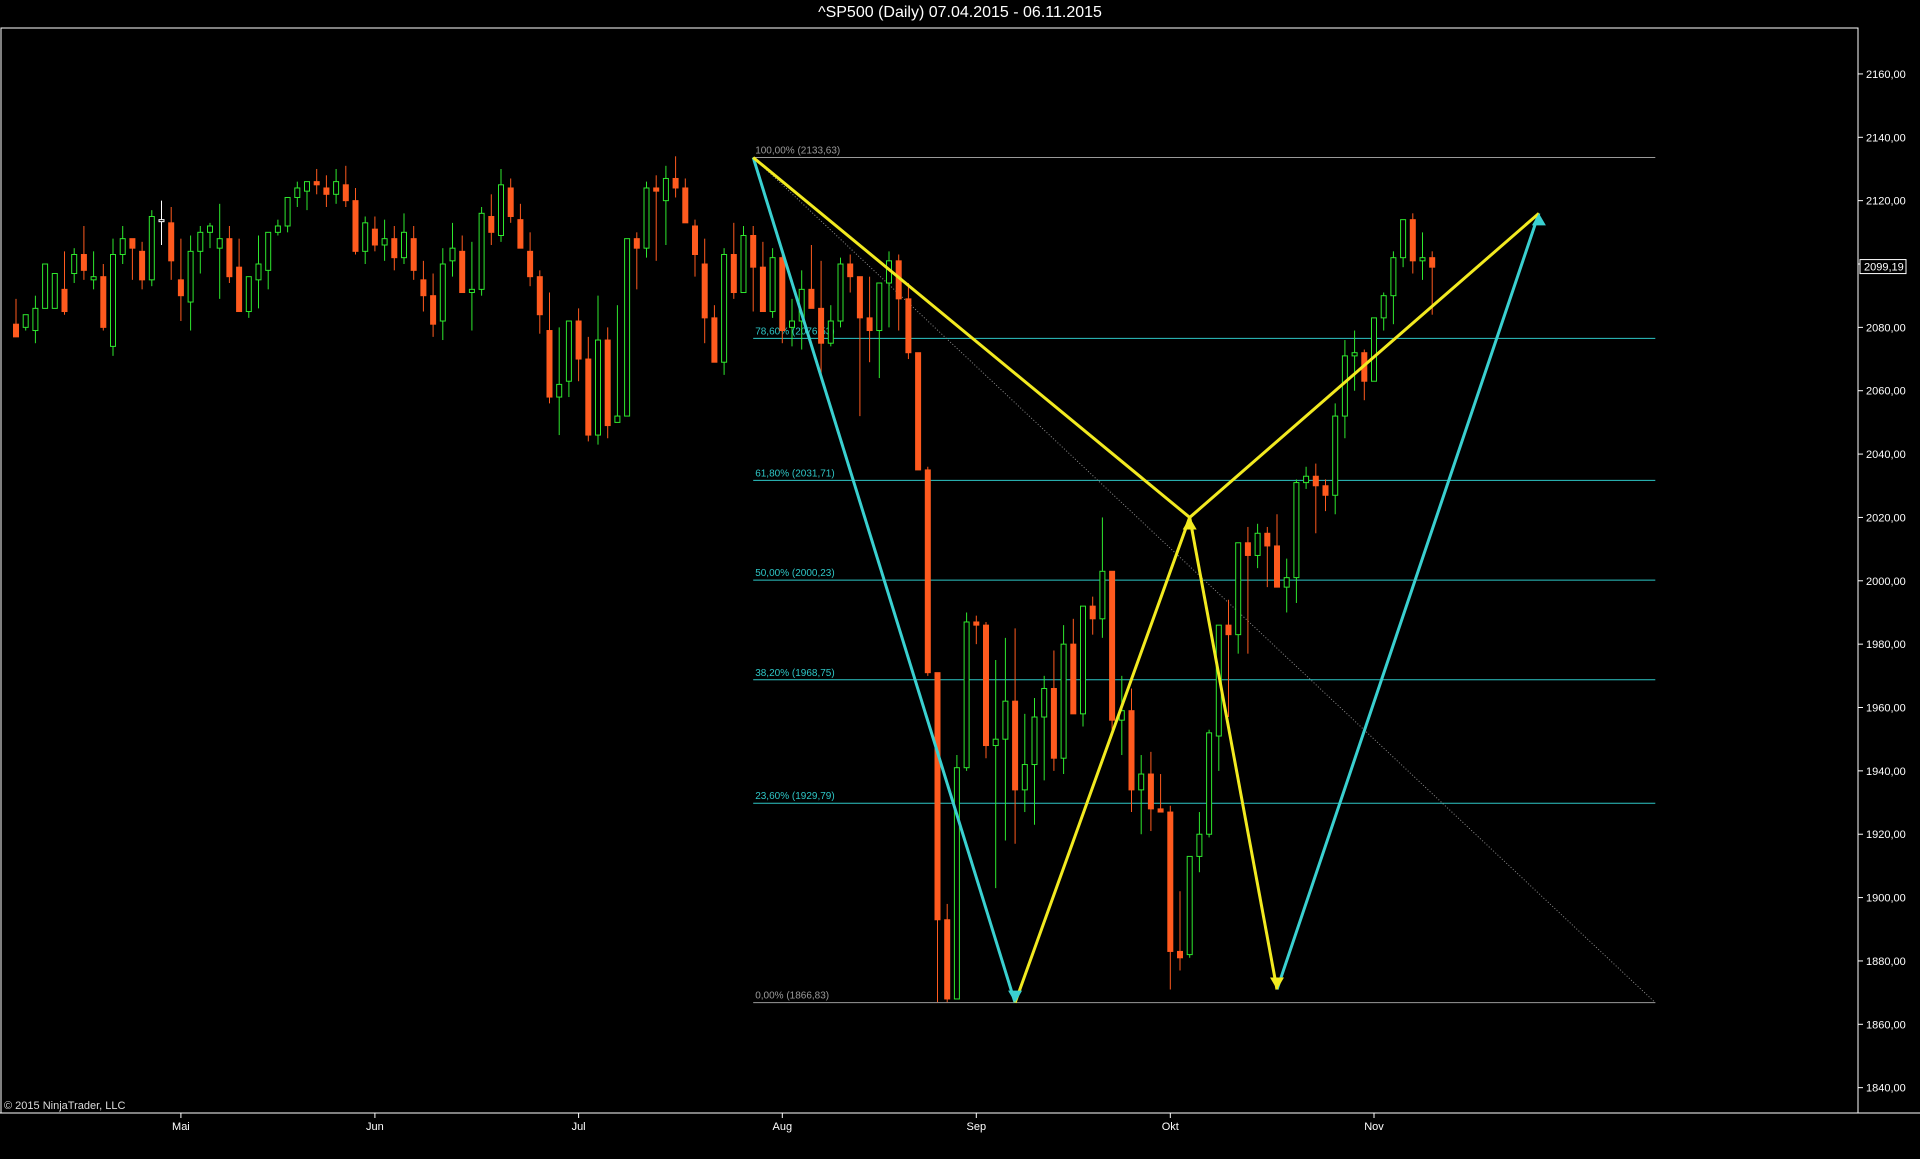 The height and width of the screenshot is (1159, 1920). What do you see at coordinates (181, 1127) in the screenshot?
I see `x-tick-label: Mai` at bounding box center [181, 1127].